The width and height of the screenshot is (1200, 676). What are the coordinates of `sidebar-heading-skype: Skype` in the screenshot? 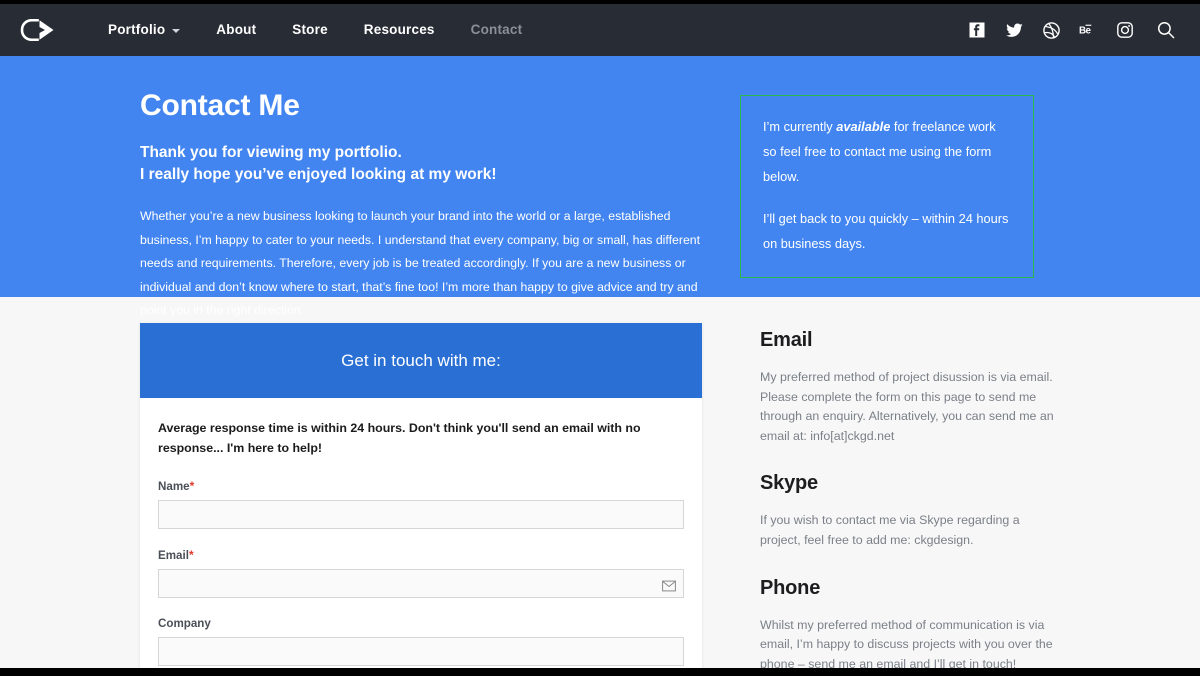 It's located at (789, 483).